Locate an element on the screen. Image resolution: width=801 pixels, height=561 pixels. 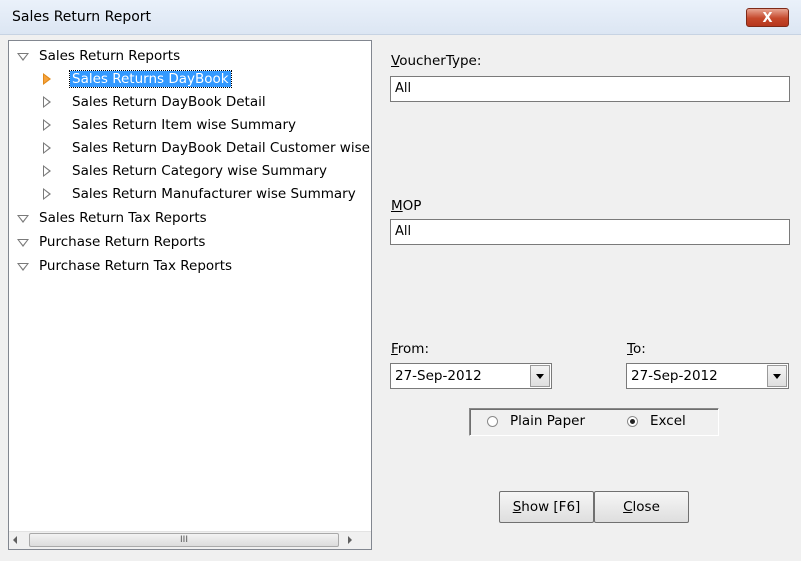
from-label: From: is located at coordinates (410, 349).